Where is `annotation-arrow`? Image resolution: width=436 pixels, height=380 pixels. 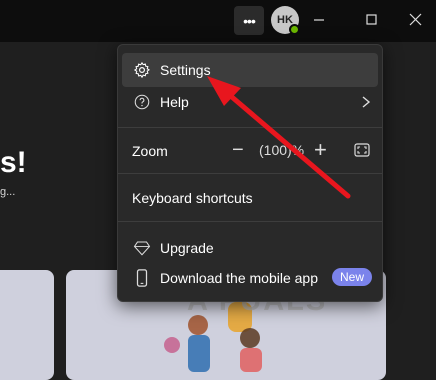 annotation-arrow is located at coordinates (279, 137).